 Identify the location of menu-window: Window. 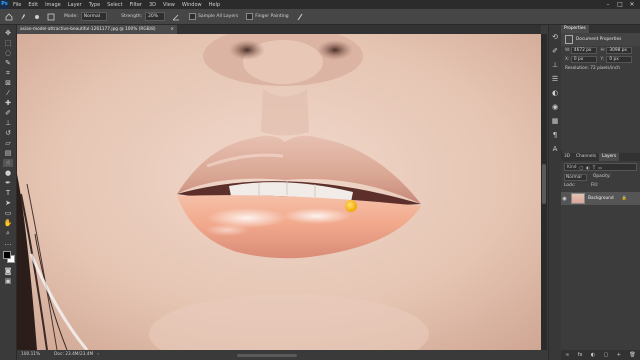
(192, 5).